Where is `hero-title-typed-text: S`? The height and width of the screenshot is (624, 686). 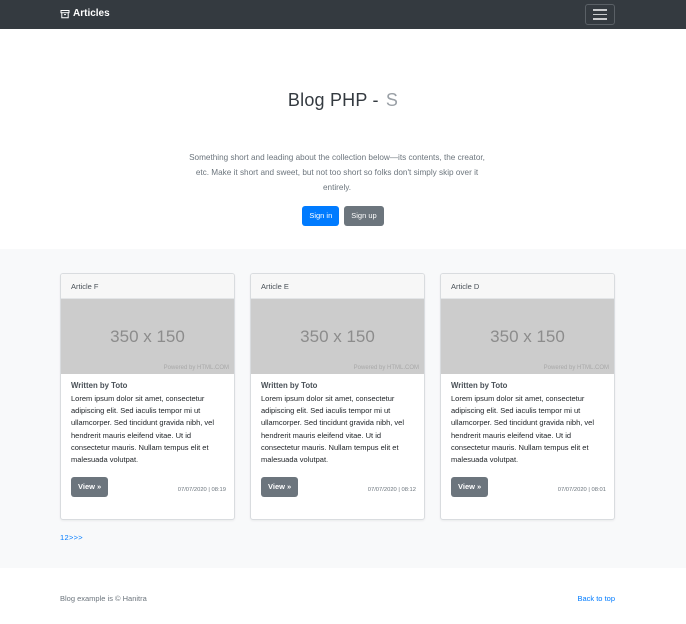 hero-title-typed-text: S is located at coordinates (392, 100).